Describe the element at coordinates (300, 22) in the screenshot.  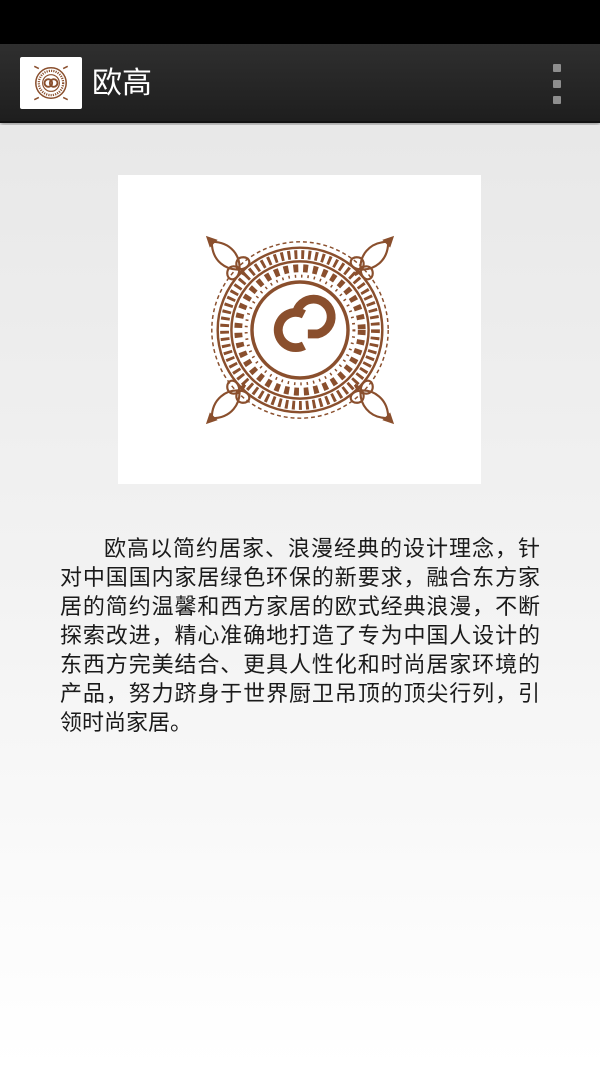
I see `status-bar` at that location.